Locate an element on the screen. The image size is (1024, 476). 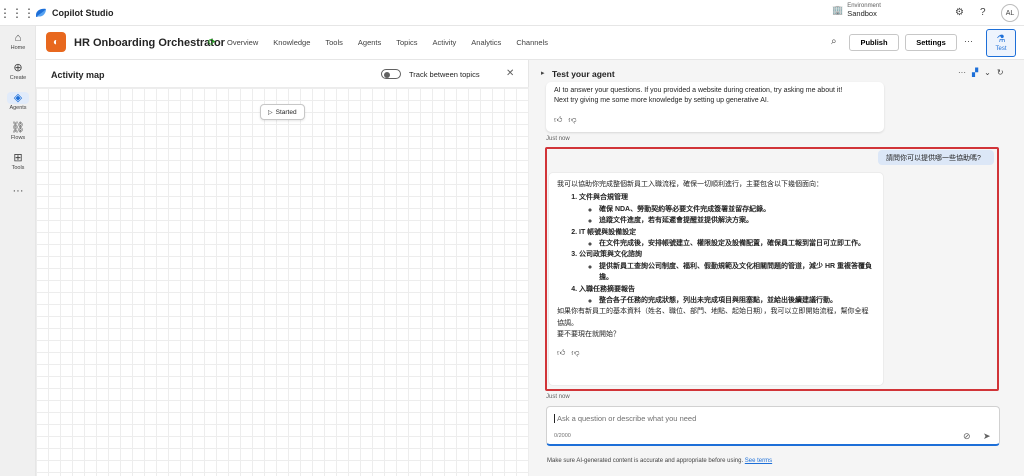
chat-input-placeholder: Ask a question or describe what you need is located at coordinates (625, 418).